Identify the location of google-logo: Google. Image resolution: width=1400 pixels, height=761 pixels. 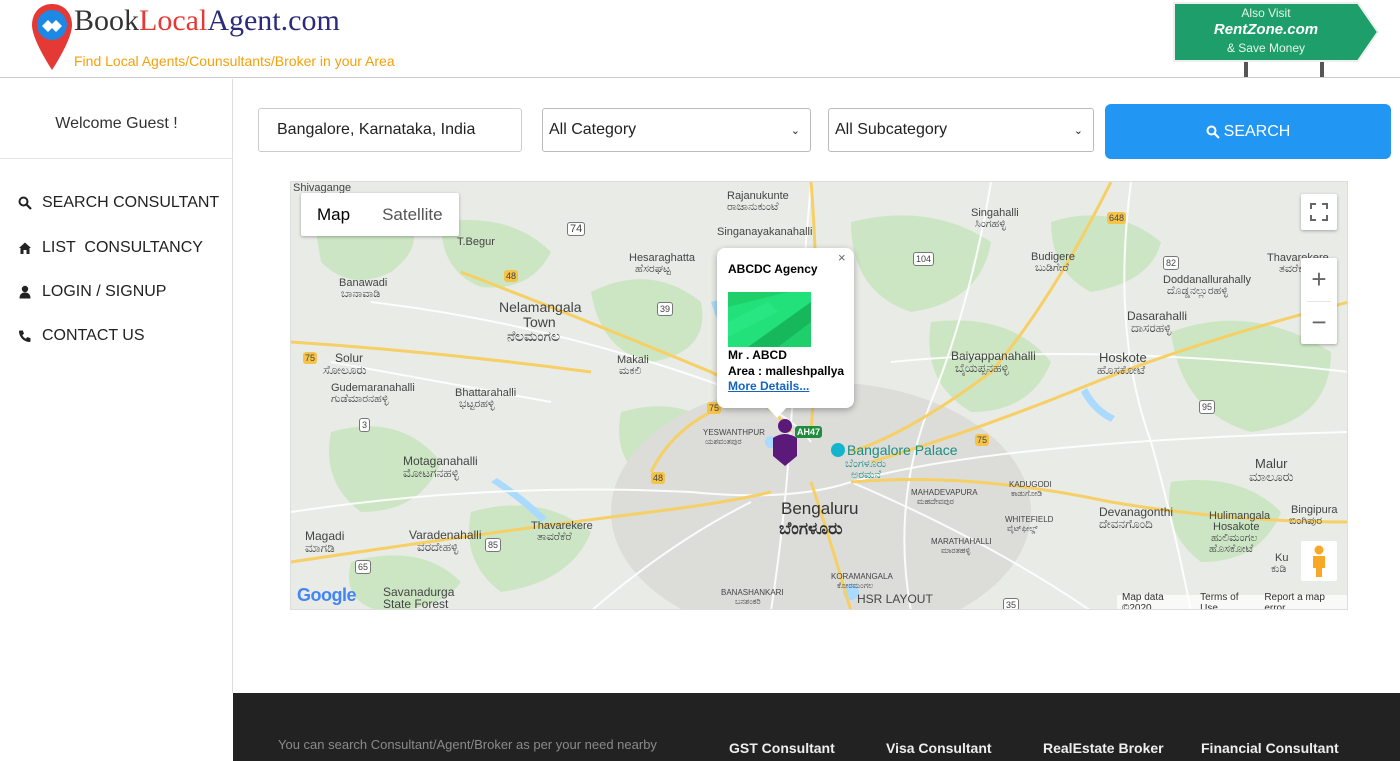
(327, 595).